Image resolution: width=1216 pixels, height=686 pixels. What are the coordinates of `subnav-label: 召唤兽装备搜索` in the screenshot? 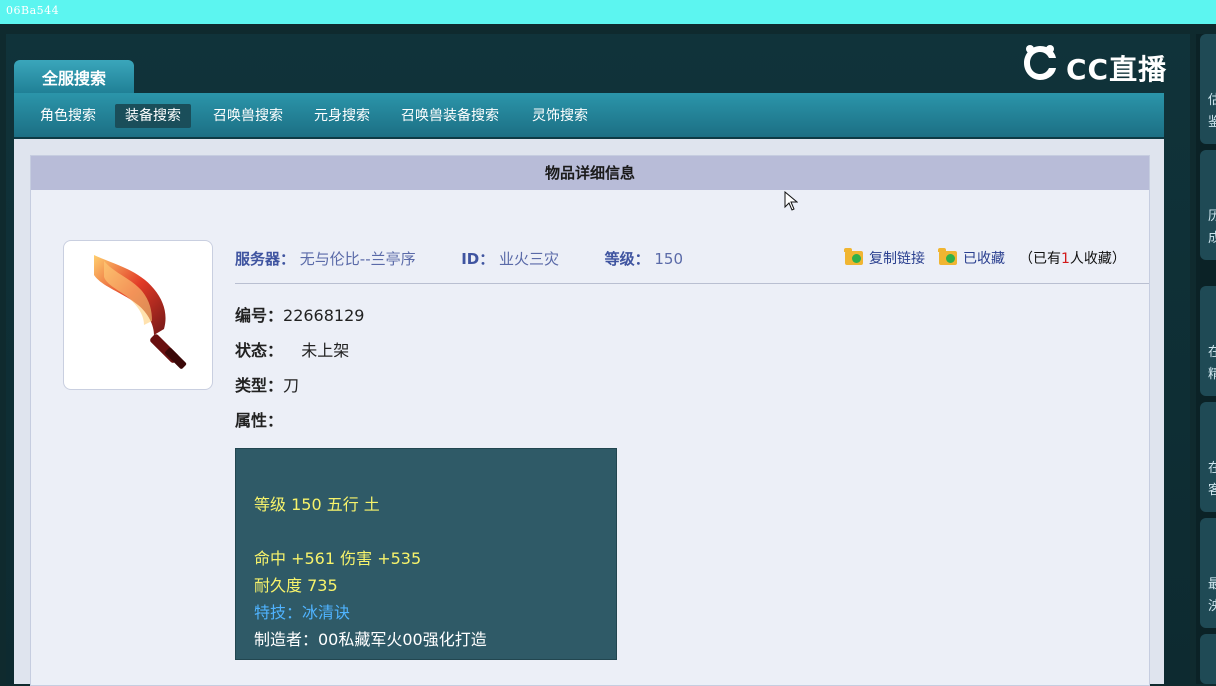 It's located at (450, 116).